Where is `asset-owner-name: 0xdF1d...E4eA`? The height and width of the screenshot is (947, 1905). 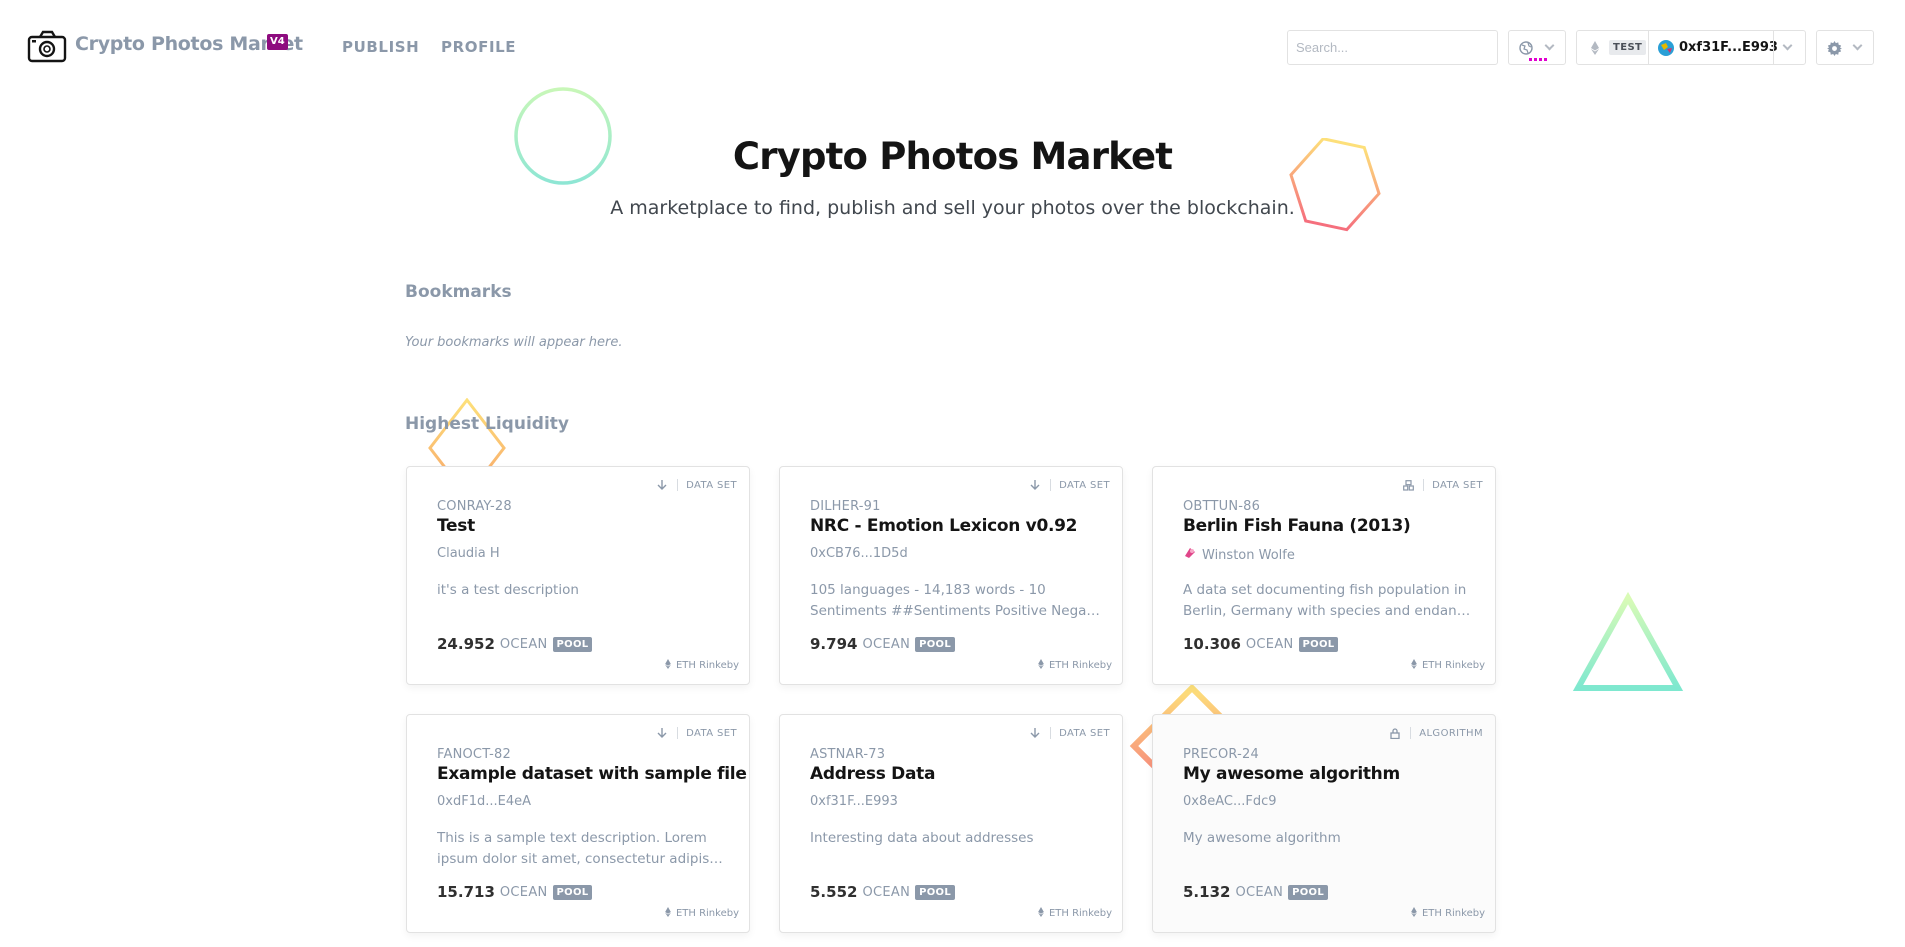 asset-owner-name: 0xdF1d...E4eA is located at coordinates (484, 801).